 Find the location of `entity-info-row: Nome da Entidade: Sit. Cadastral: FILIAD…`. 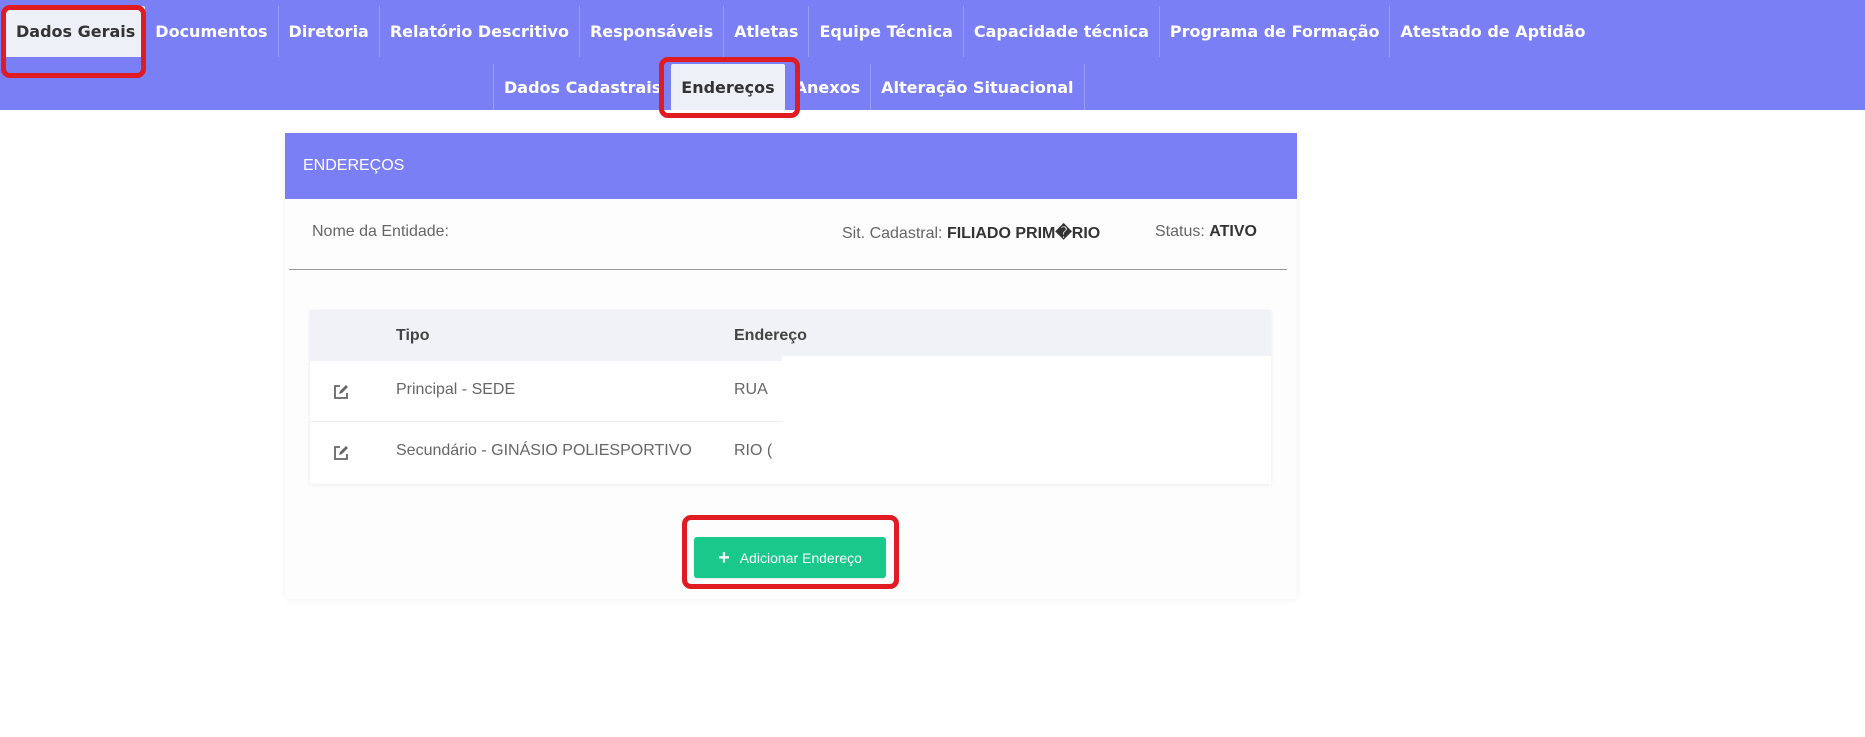

entity-info-row: Nome da Entidade: Sit. Cadastral: FILIAD… is located at coordinates (791, 234).